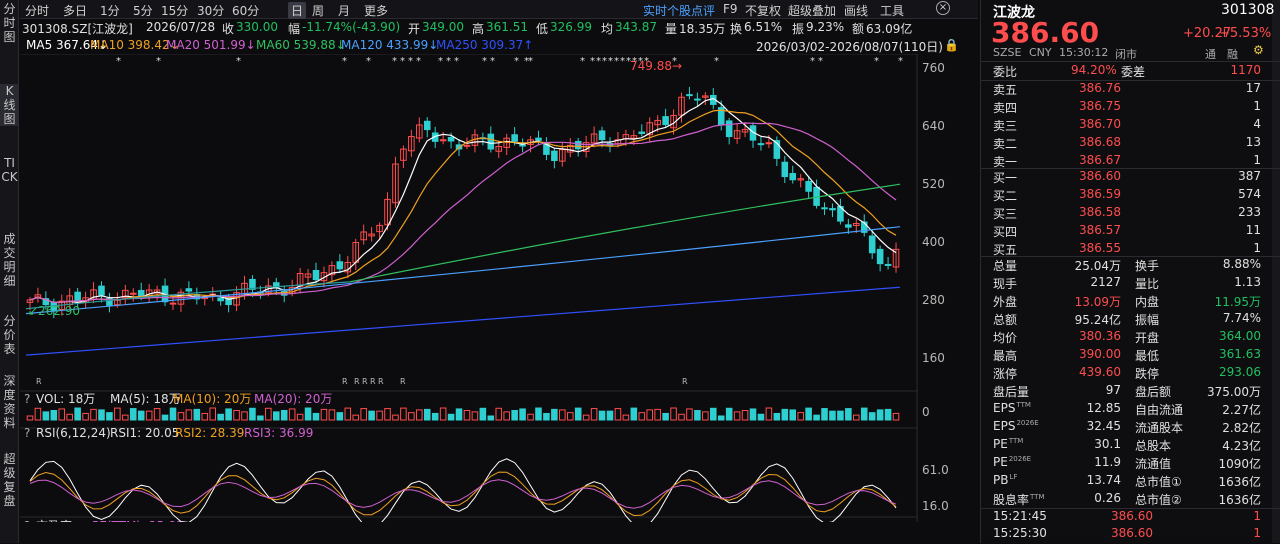 Image resolution: width=1280 pixels, height=544 pixels. Describe the element at coordinates (37, 10) in the screenshot. I see `period-tab-0: 分时` at that location.